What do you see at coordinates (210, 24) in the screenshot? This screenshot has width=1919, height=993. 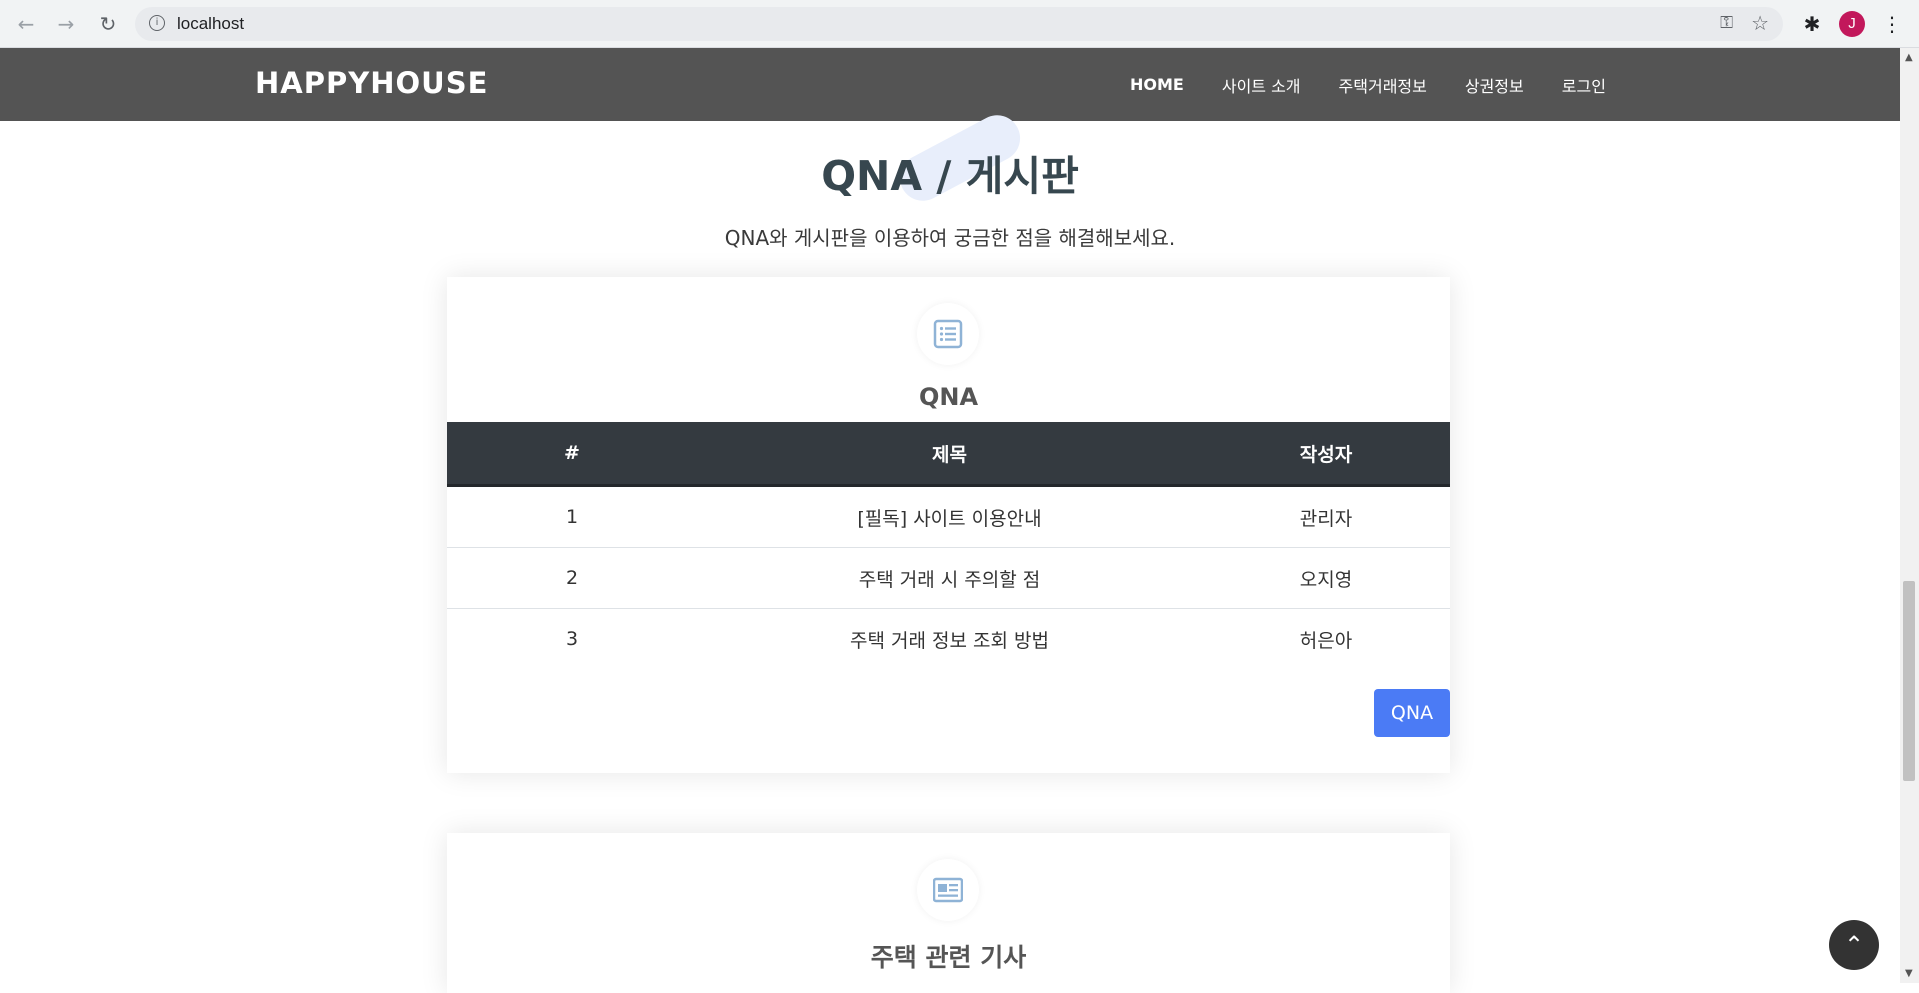 I see `address-url: localhost` at bounding box center [210, 24].